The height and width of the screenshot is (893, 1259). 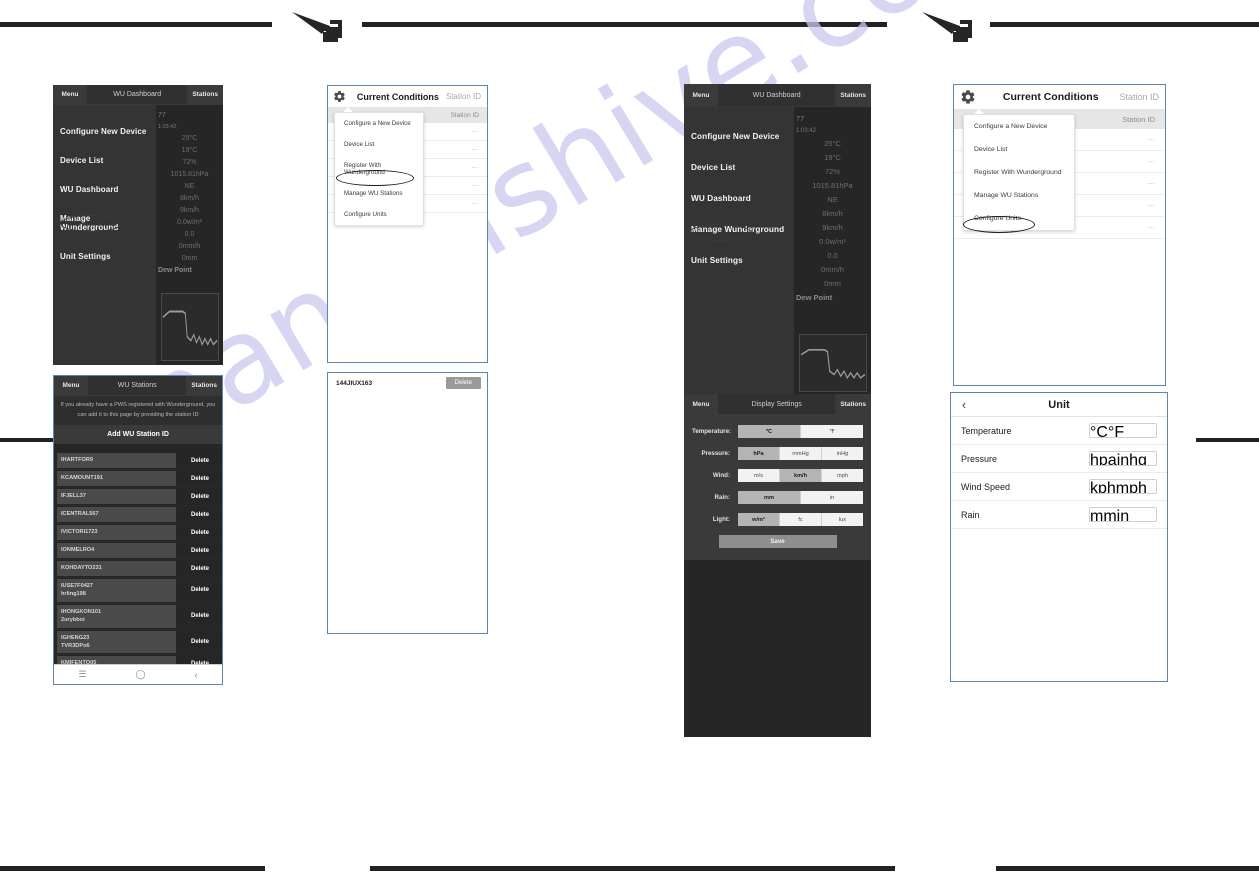 What do you see at coordinates (116, 514) in the screenshot?
I see `station-id-field: ICENTRAL567` at bounding box center [116, 514].